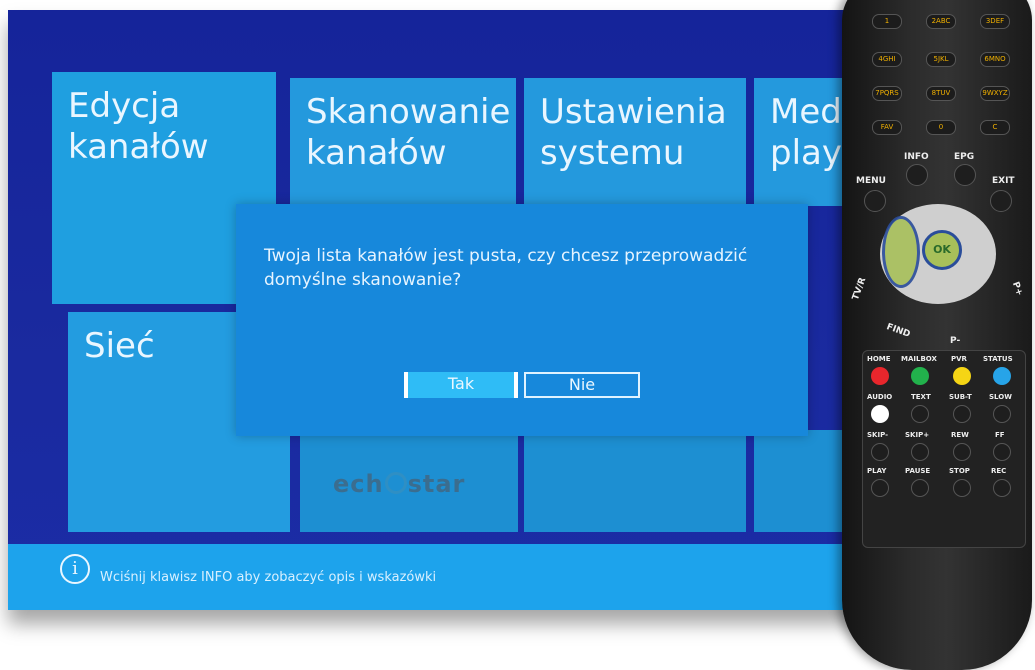 The width and height of the screenshot is (1035, 670). What do you see at coordinates (920, 414) in the screenshot?
I see `text-key` at bounding box center [920, 414].